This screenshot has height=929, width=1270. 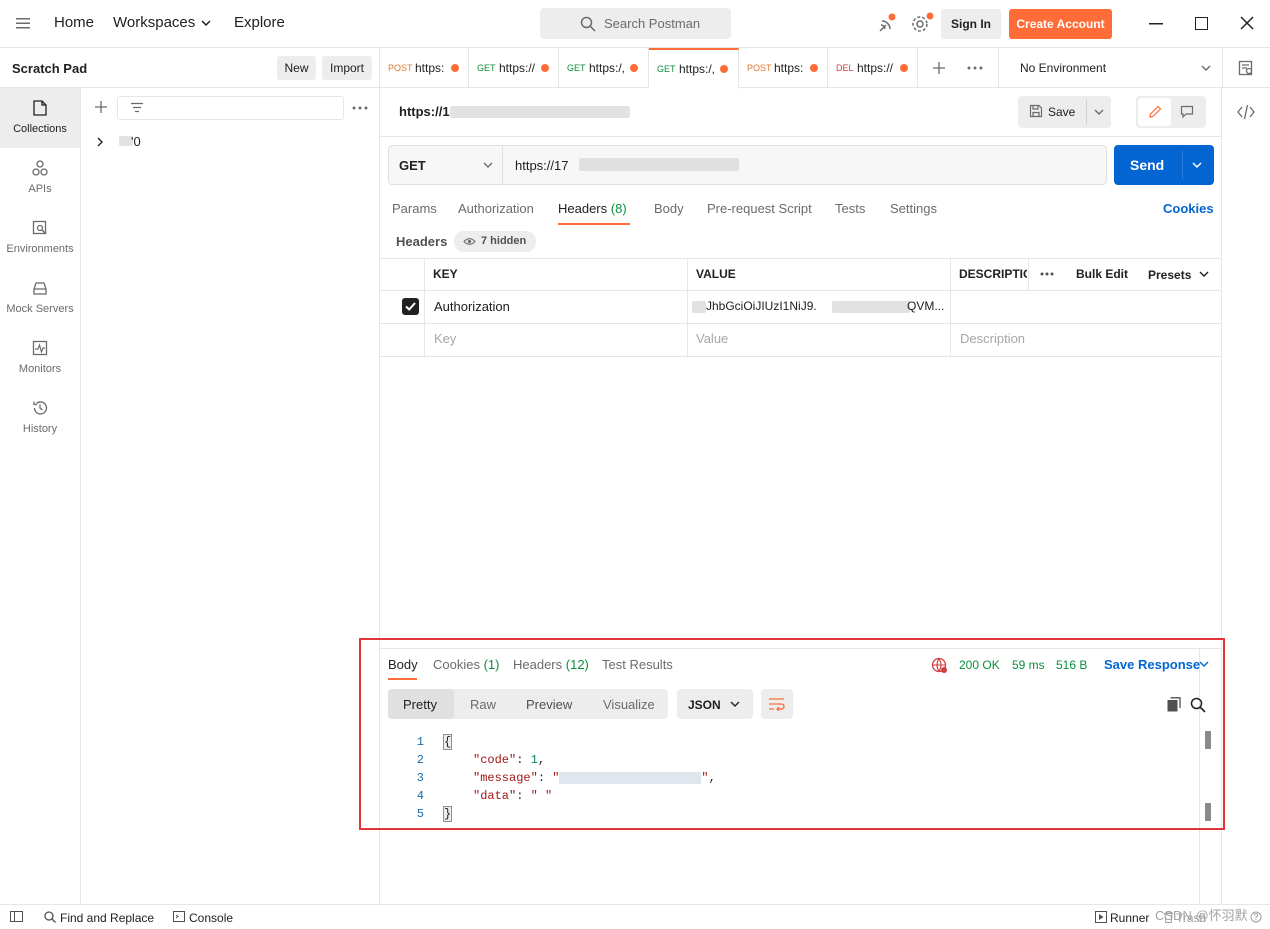 I want to click on collection-name: '0, so click(x=136, y=141).